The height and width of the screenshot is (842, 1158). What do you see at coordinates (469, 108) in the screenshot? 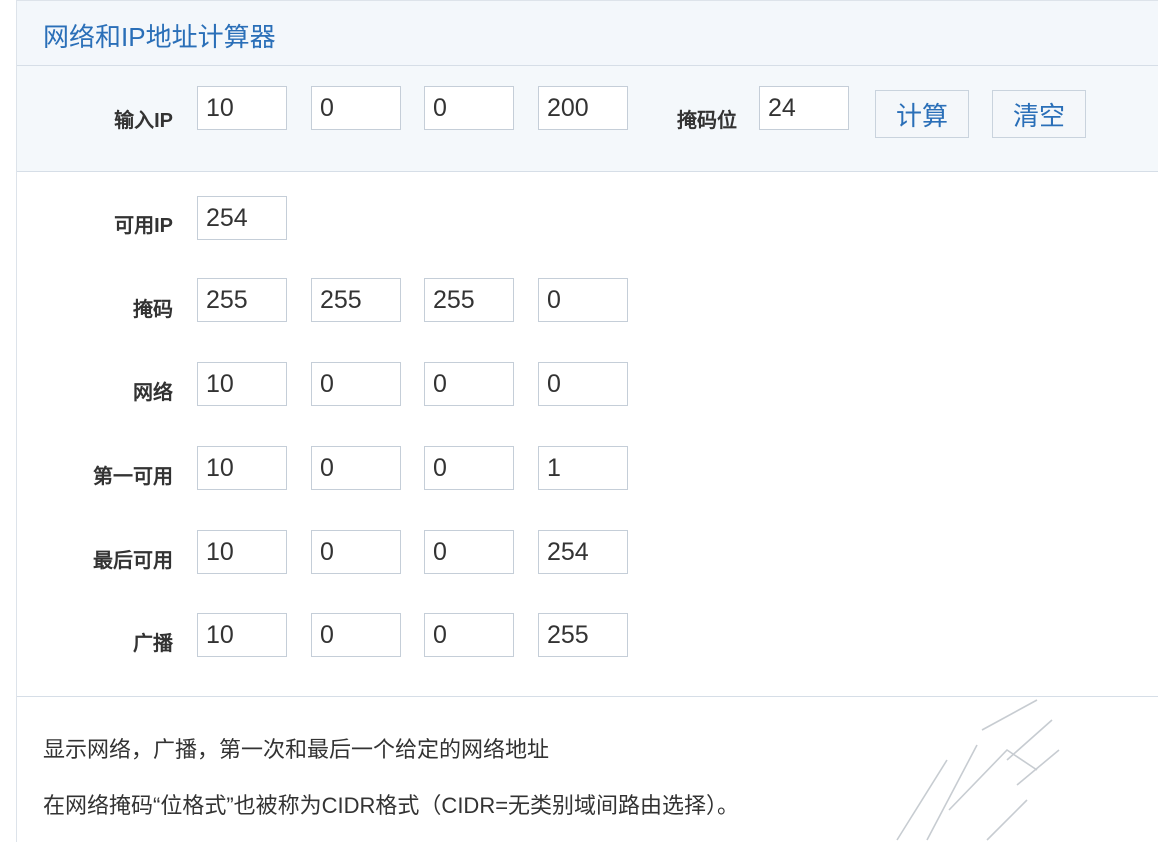
I see `ip-octet-3-input` at bounding box center [469, 108].